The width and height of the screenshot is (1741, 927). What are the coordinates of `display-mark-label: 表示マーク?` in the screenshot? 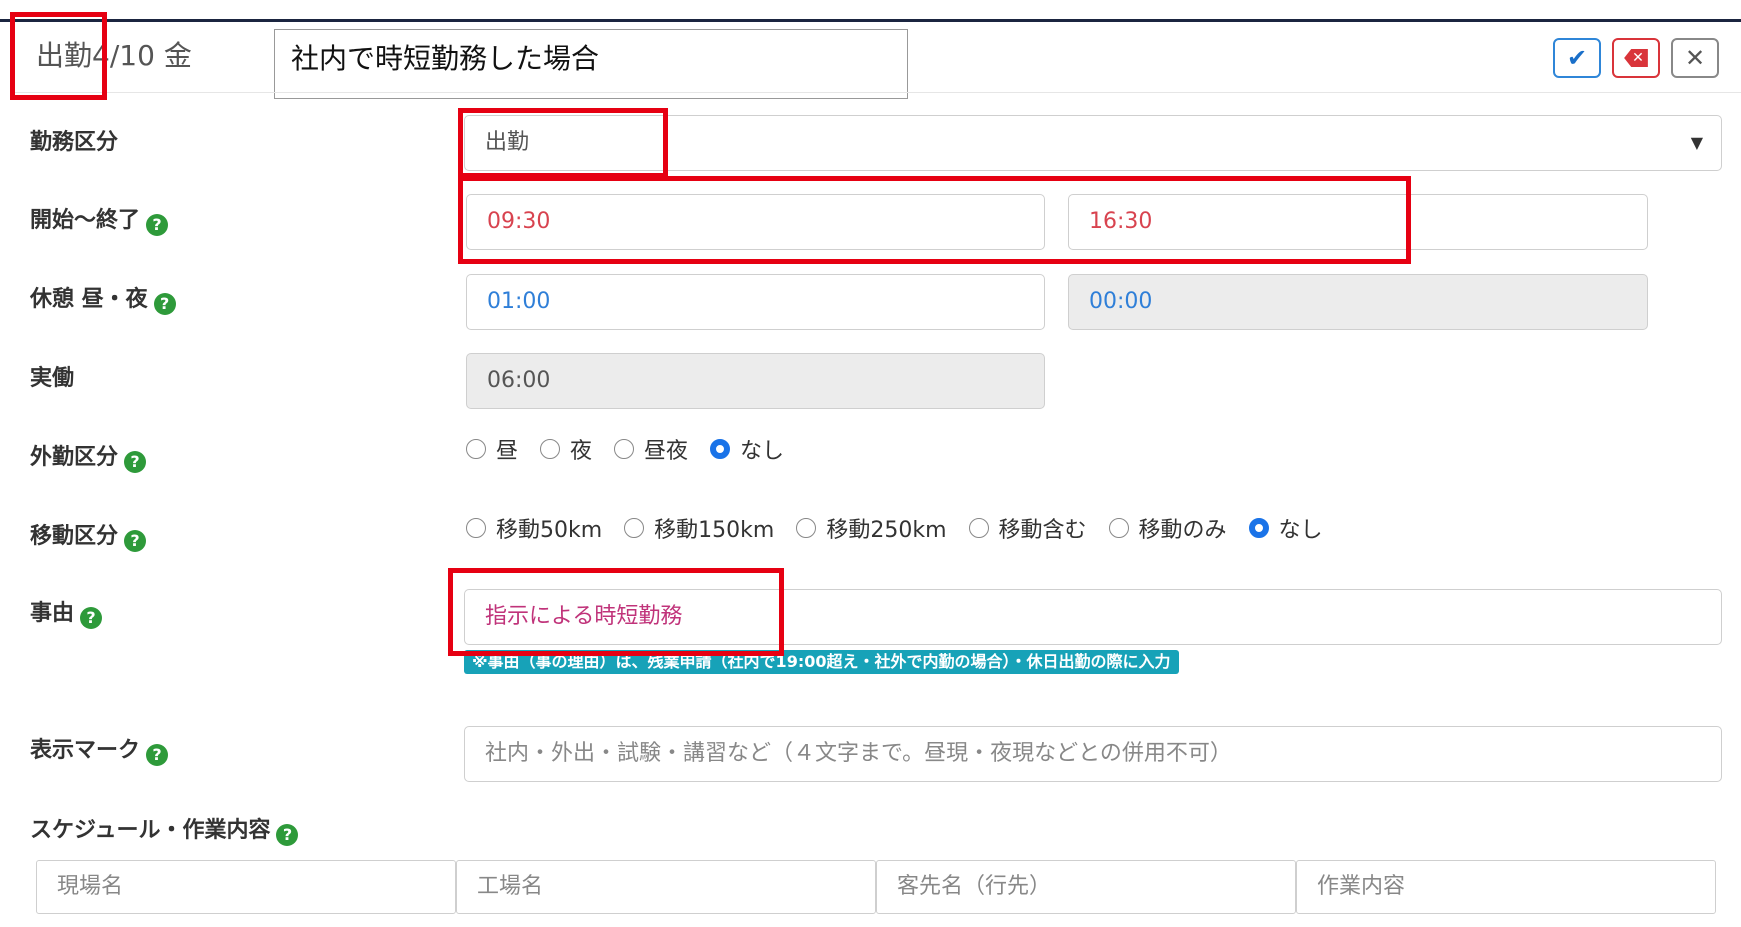 It's located at (99, 751).